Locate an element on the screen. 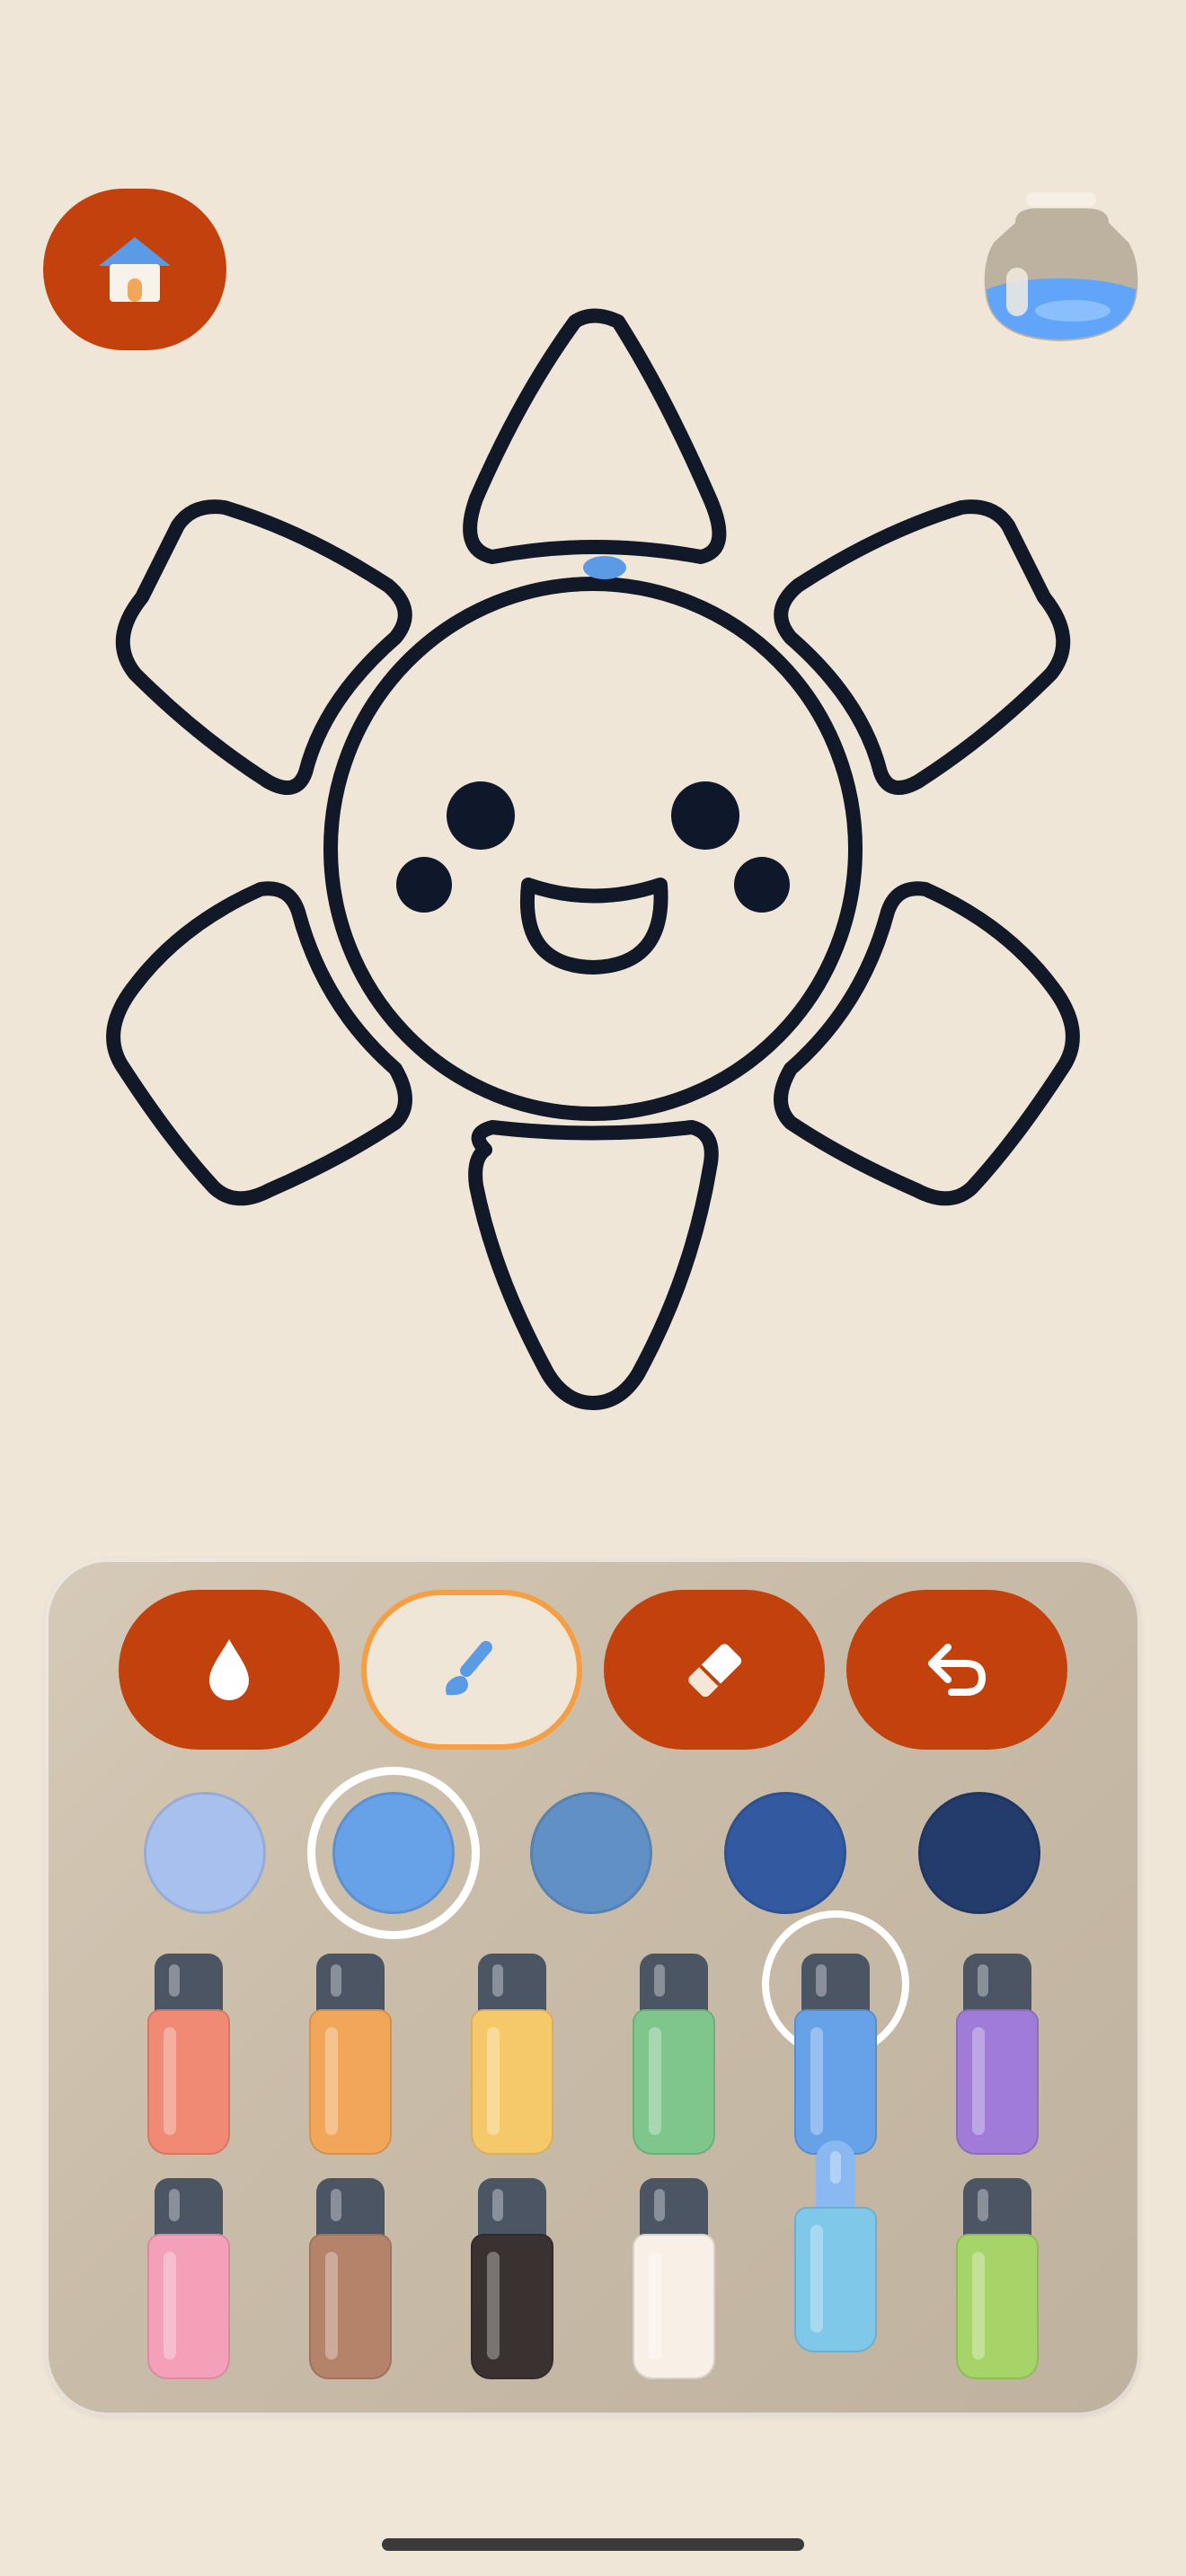  undo-tool-button is located at coordinates (956, 1670).